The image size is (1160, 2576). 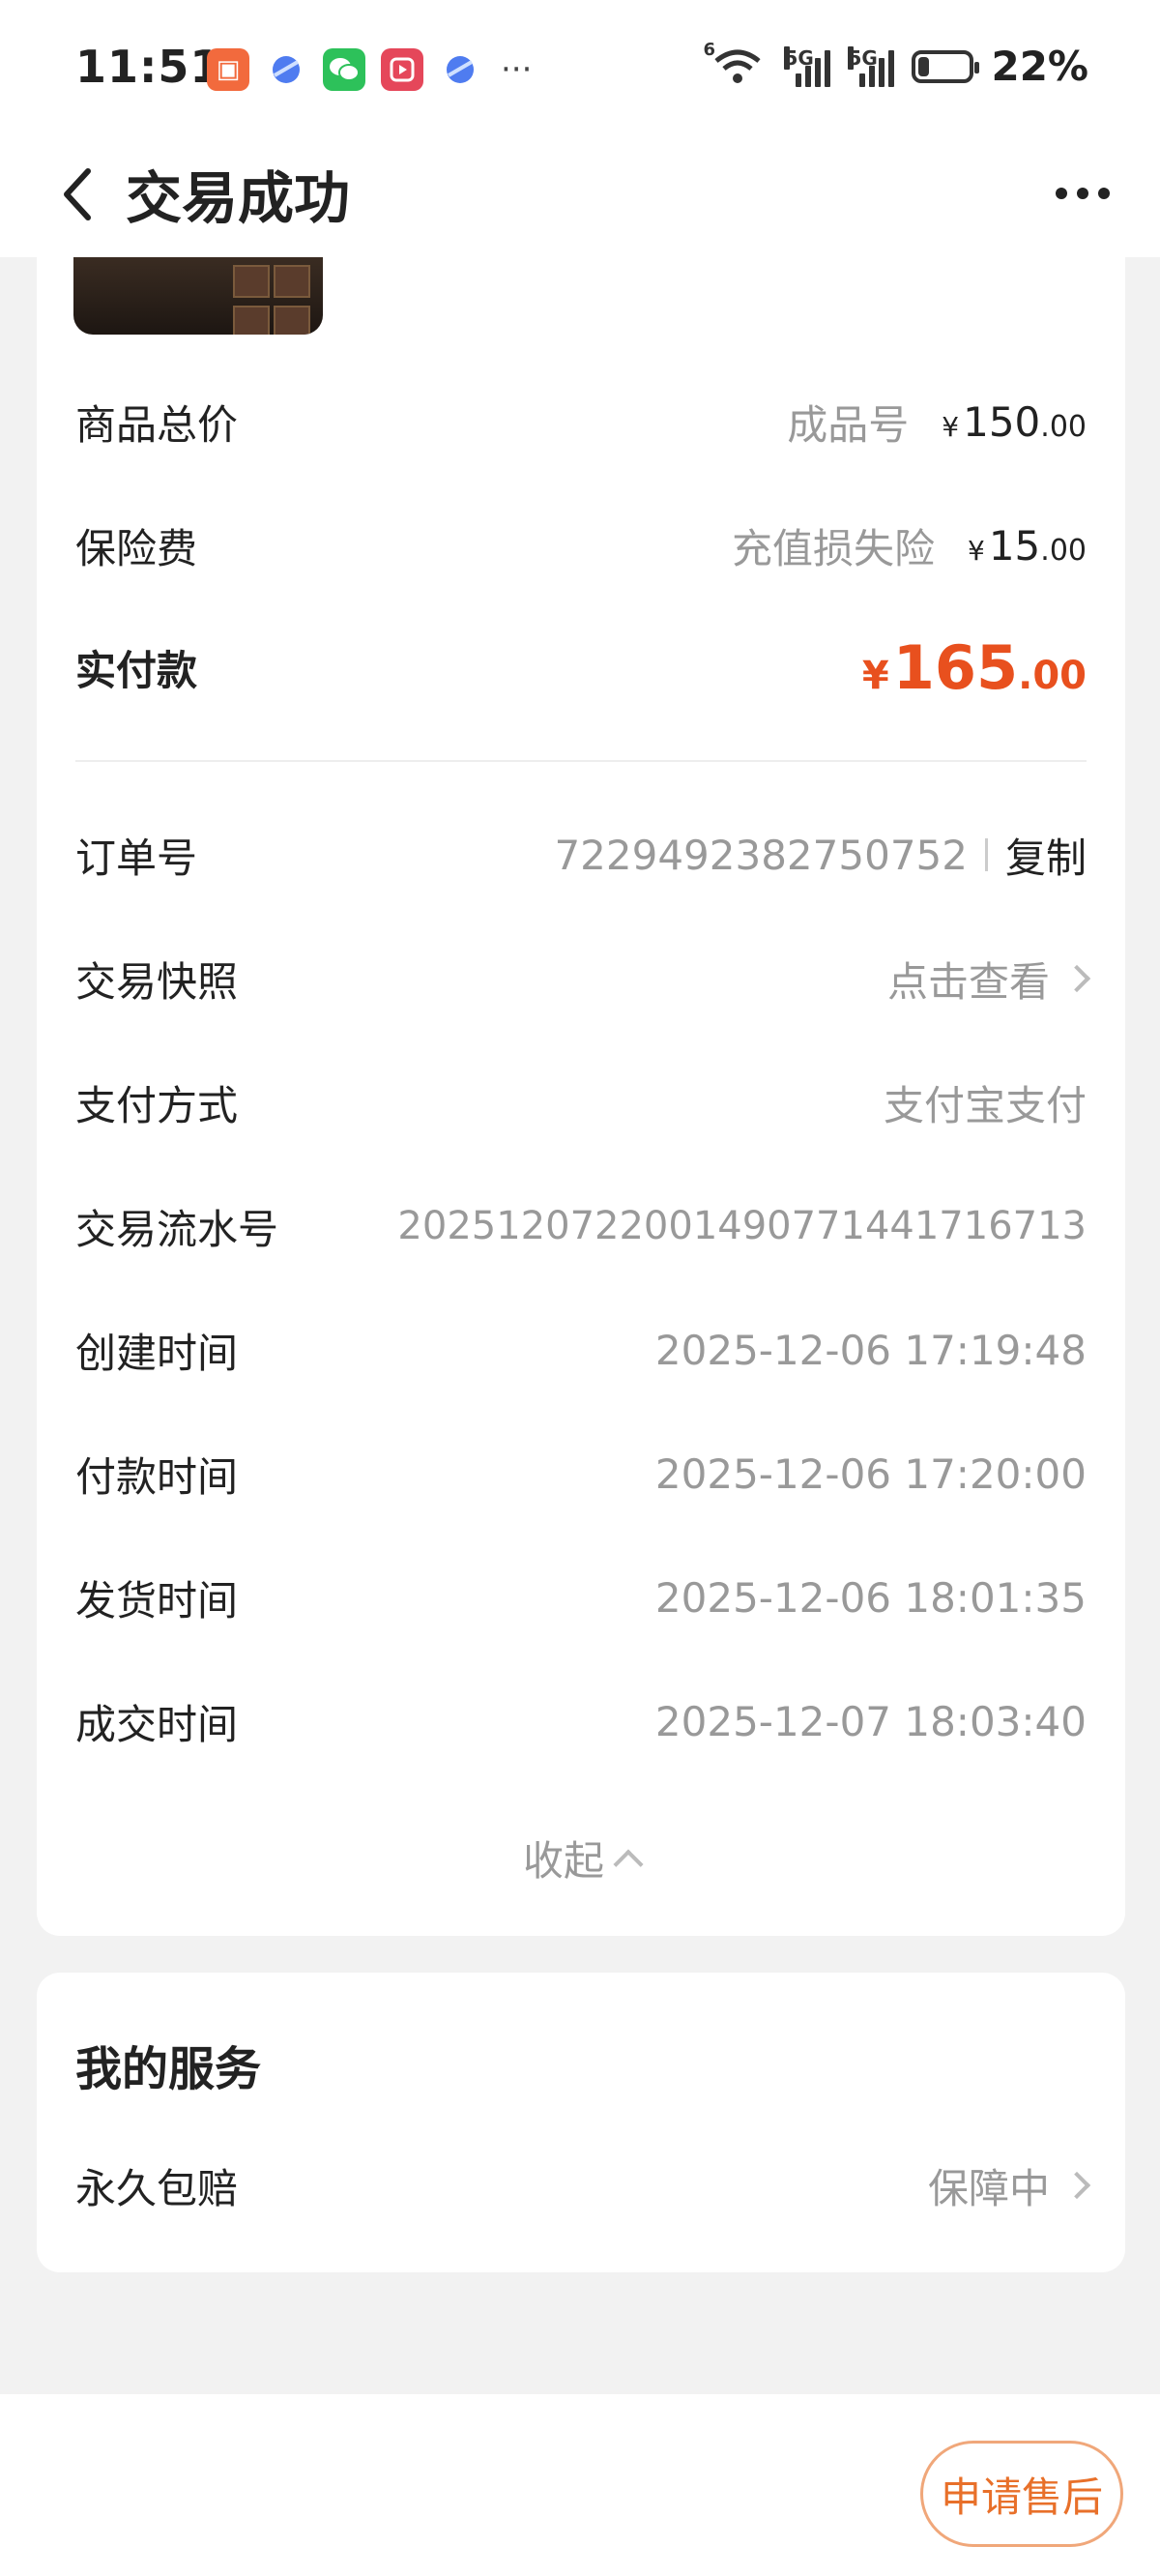 I want to click on done-label: 成交时间, so click(x=157, y=1724).